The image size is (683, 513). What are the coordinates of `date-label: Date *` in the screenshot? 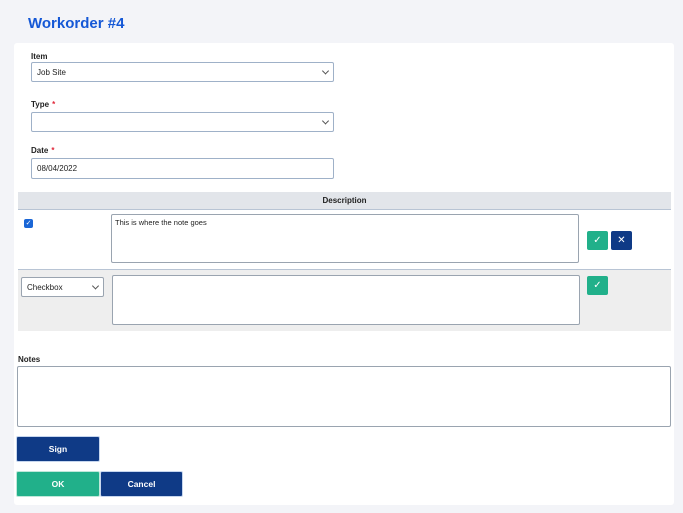 It's located at (42, 150).